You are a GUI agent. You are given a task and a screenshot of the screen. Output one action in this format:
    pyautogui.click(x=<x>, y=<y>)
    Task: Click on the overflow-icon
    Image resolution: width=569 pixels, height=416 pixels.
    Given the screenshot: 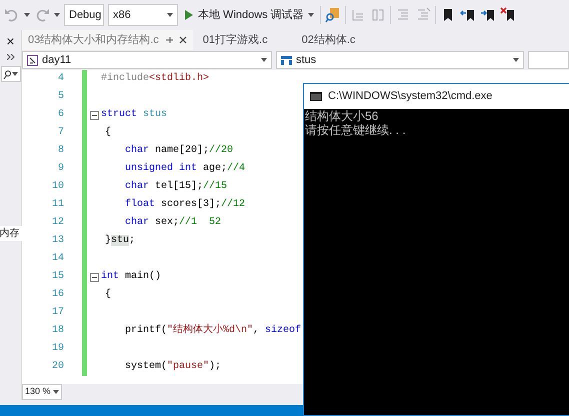 What is the action you would take?
    pyautogui.click(x=10, y=57)
    